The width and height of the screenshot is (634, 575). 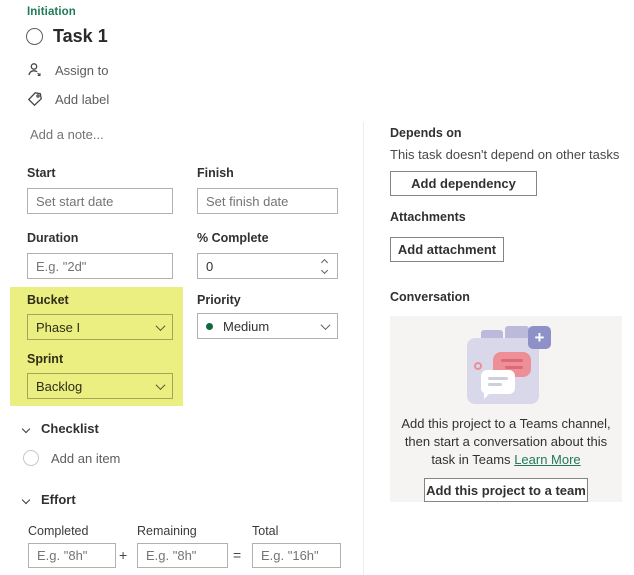 I want to click on checklist-section-header: Checklist, so click(x=60, y=428).